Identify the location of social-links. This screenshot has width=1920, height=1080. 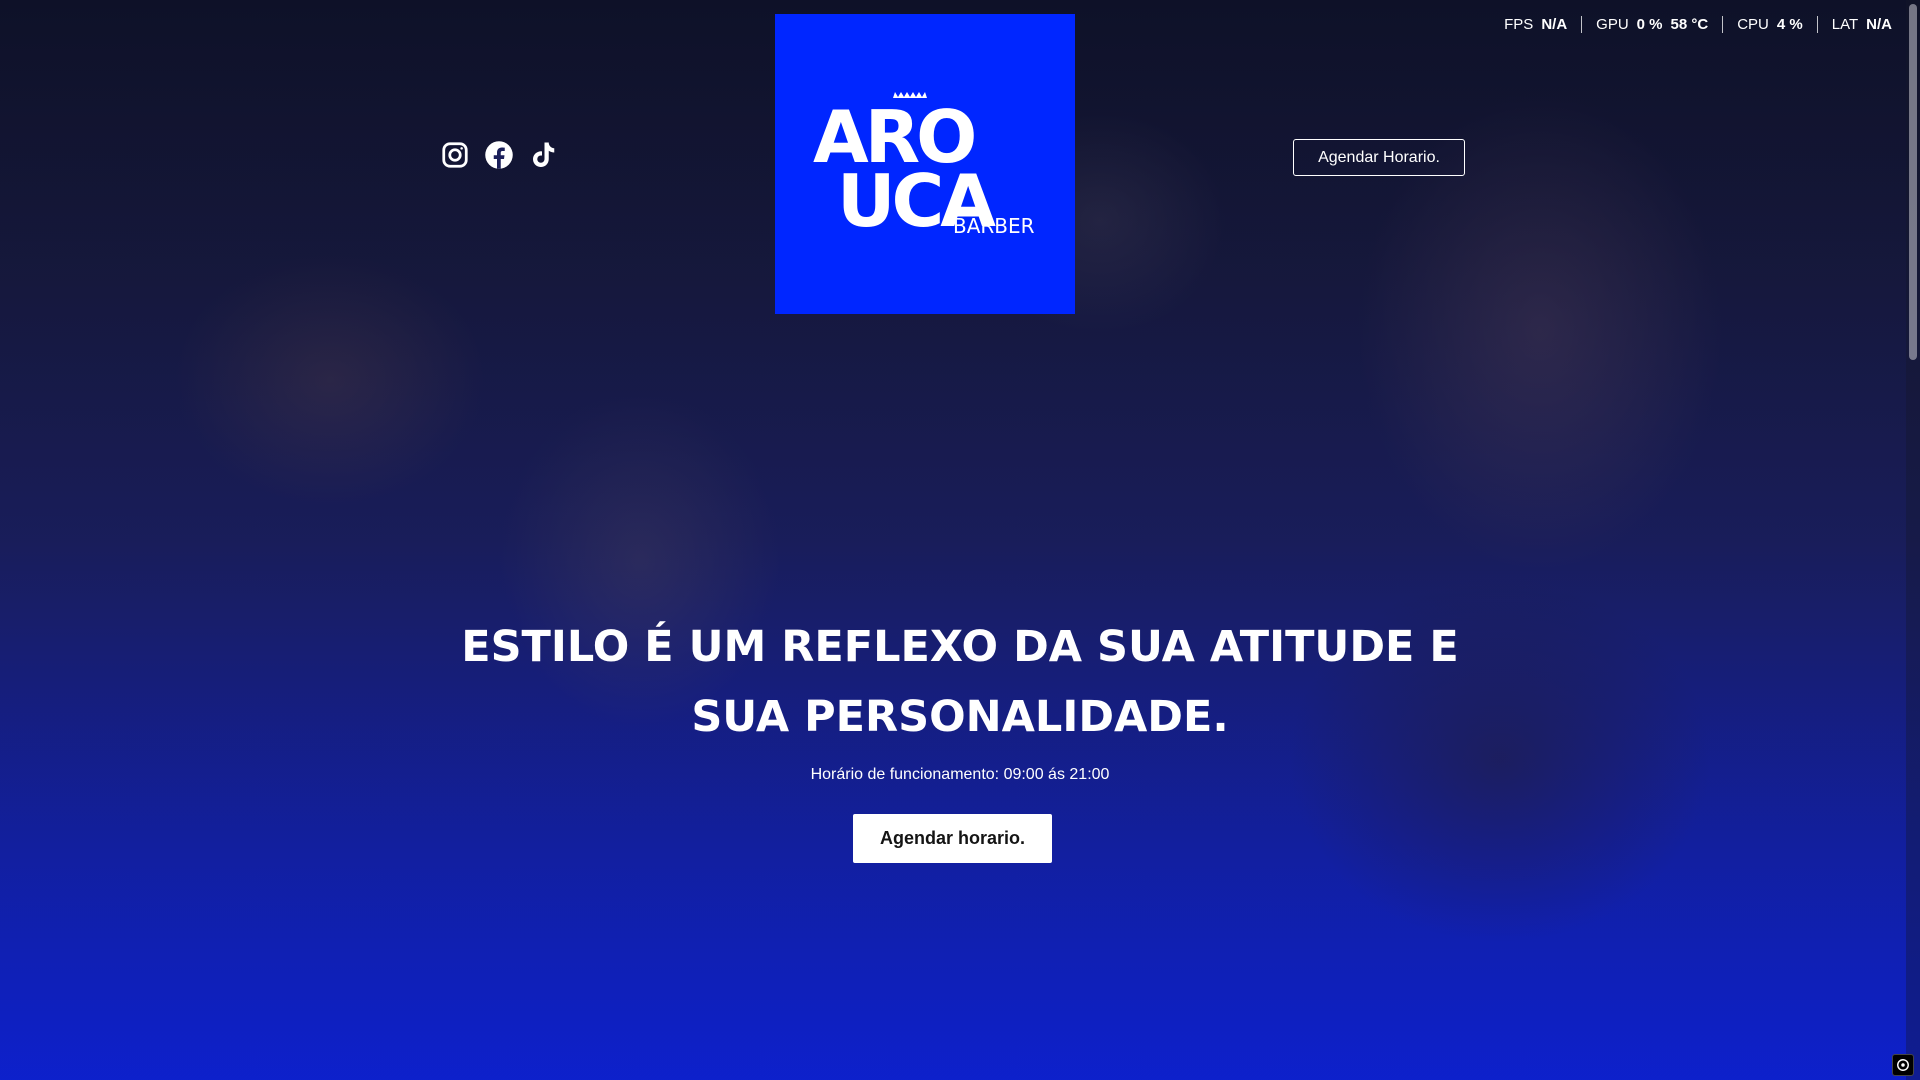
(499, 155).